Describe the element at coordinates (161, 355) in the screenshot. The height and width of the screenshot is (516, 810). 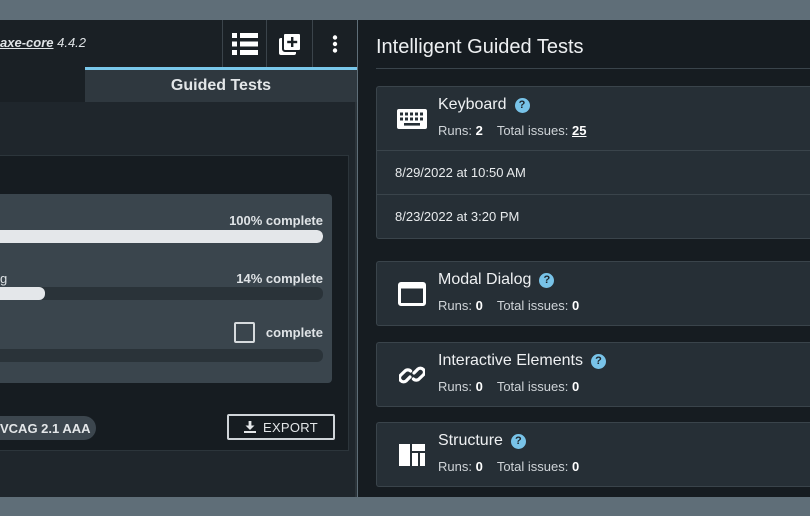
I see `progress-3-bar` at that location.